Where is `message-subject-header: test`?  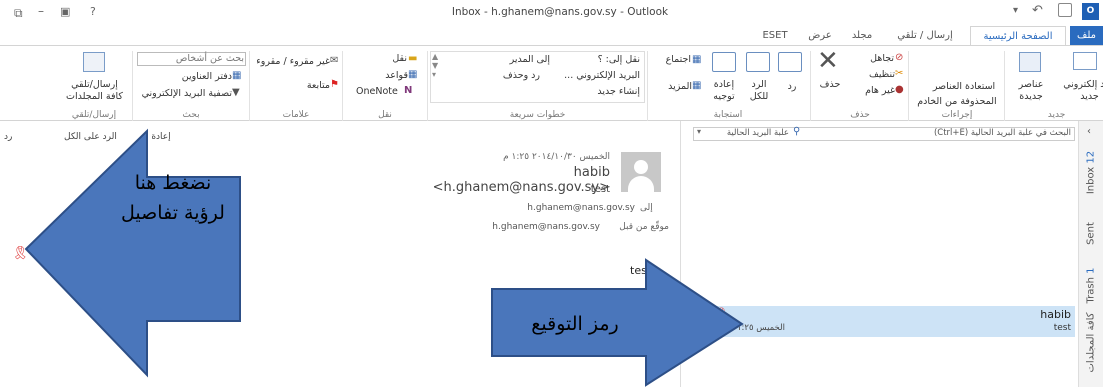 message-subject-header: test is located at coordinates (600, 189).